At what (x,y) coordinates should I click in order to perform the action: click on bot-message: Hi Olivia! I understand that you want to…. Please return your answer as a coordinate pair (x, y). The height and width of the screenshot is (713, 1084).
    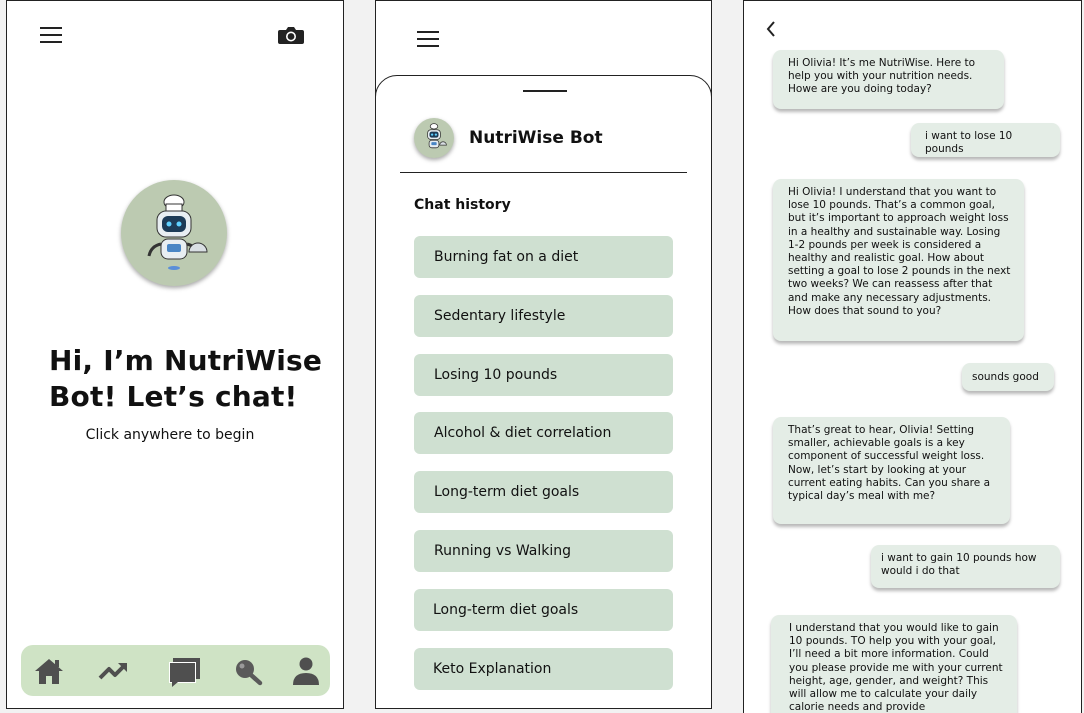
    Looking at the image, I should click on (898, 260).